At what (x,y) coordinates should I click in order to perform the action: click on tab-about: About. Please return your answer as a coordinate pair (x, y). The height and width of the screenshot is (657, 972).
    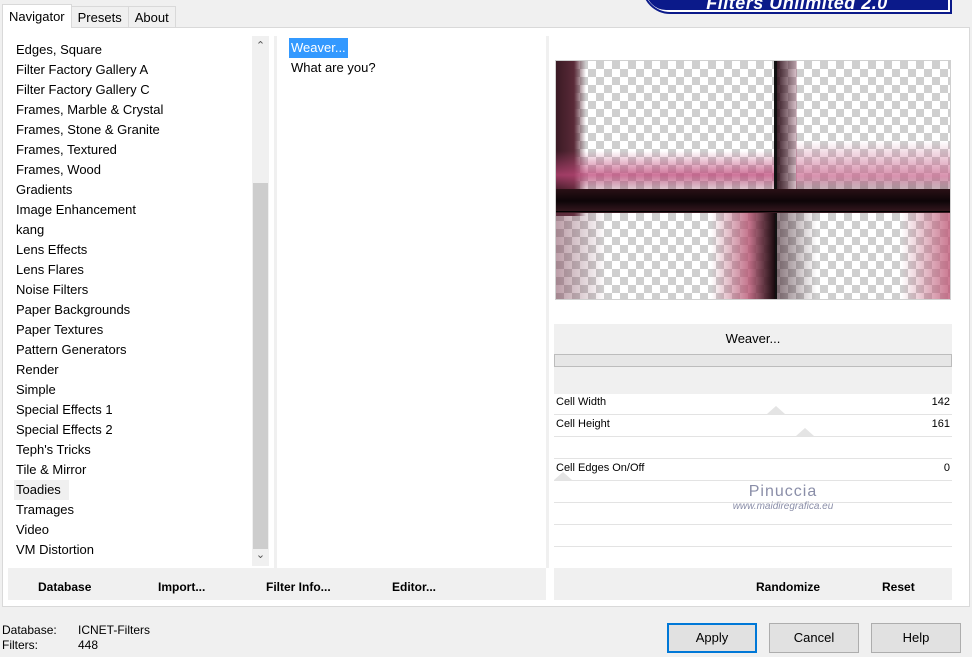
    Looking at the image, I should click on (151, 17).